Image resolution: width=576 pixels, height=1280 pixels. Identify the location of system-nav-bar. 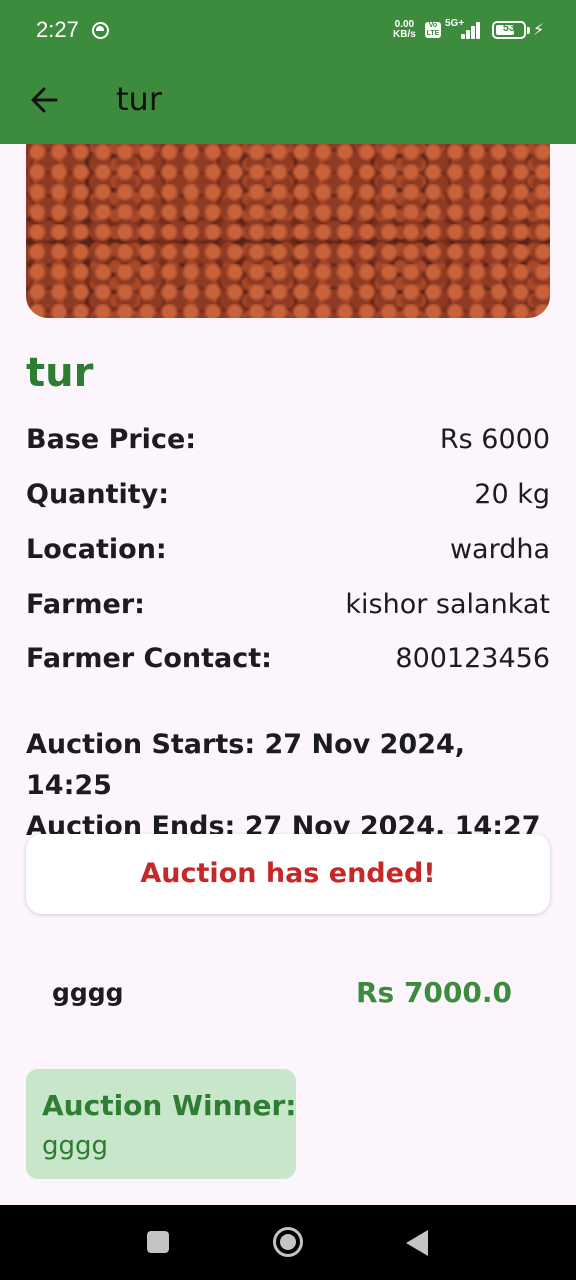
(288, 1242).